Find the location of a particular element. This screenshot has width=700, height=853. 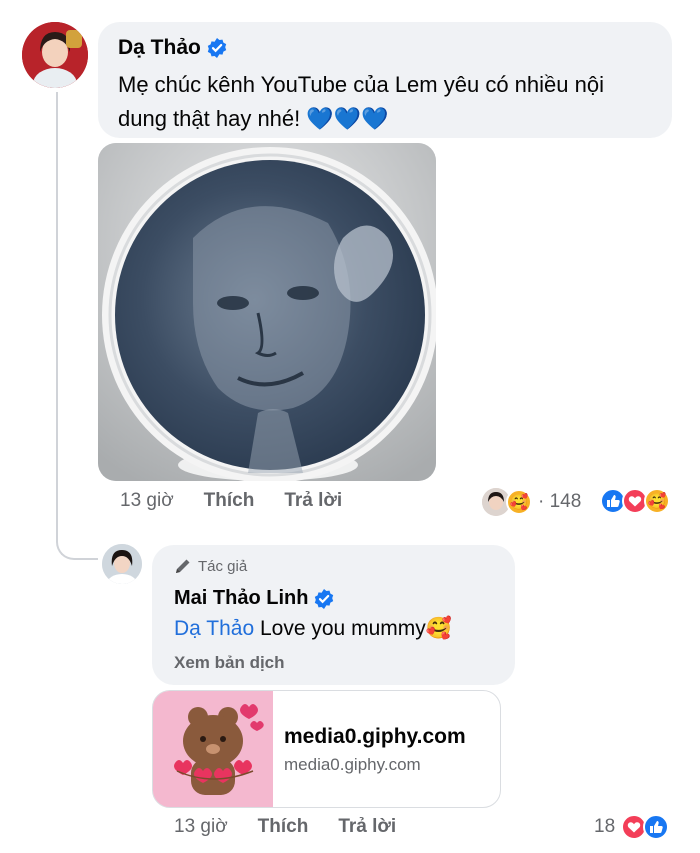

reactions-summary: 🥰 is located at coordinates (635, 501).